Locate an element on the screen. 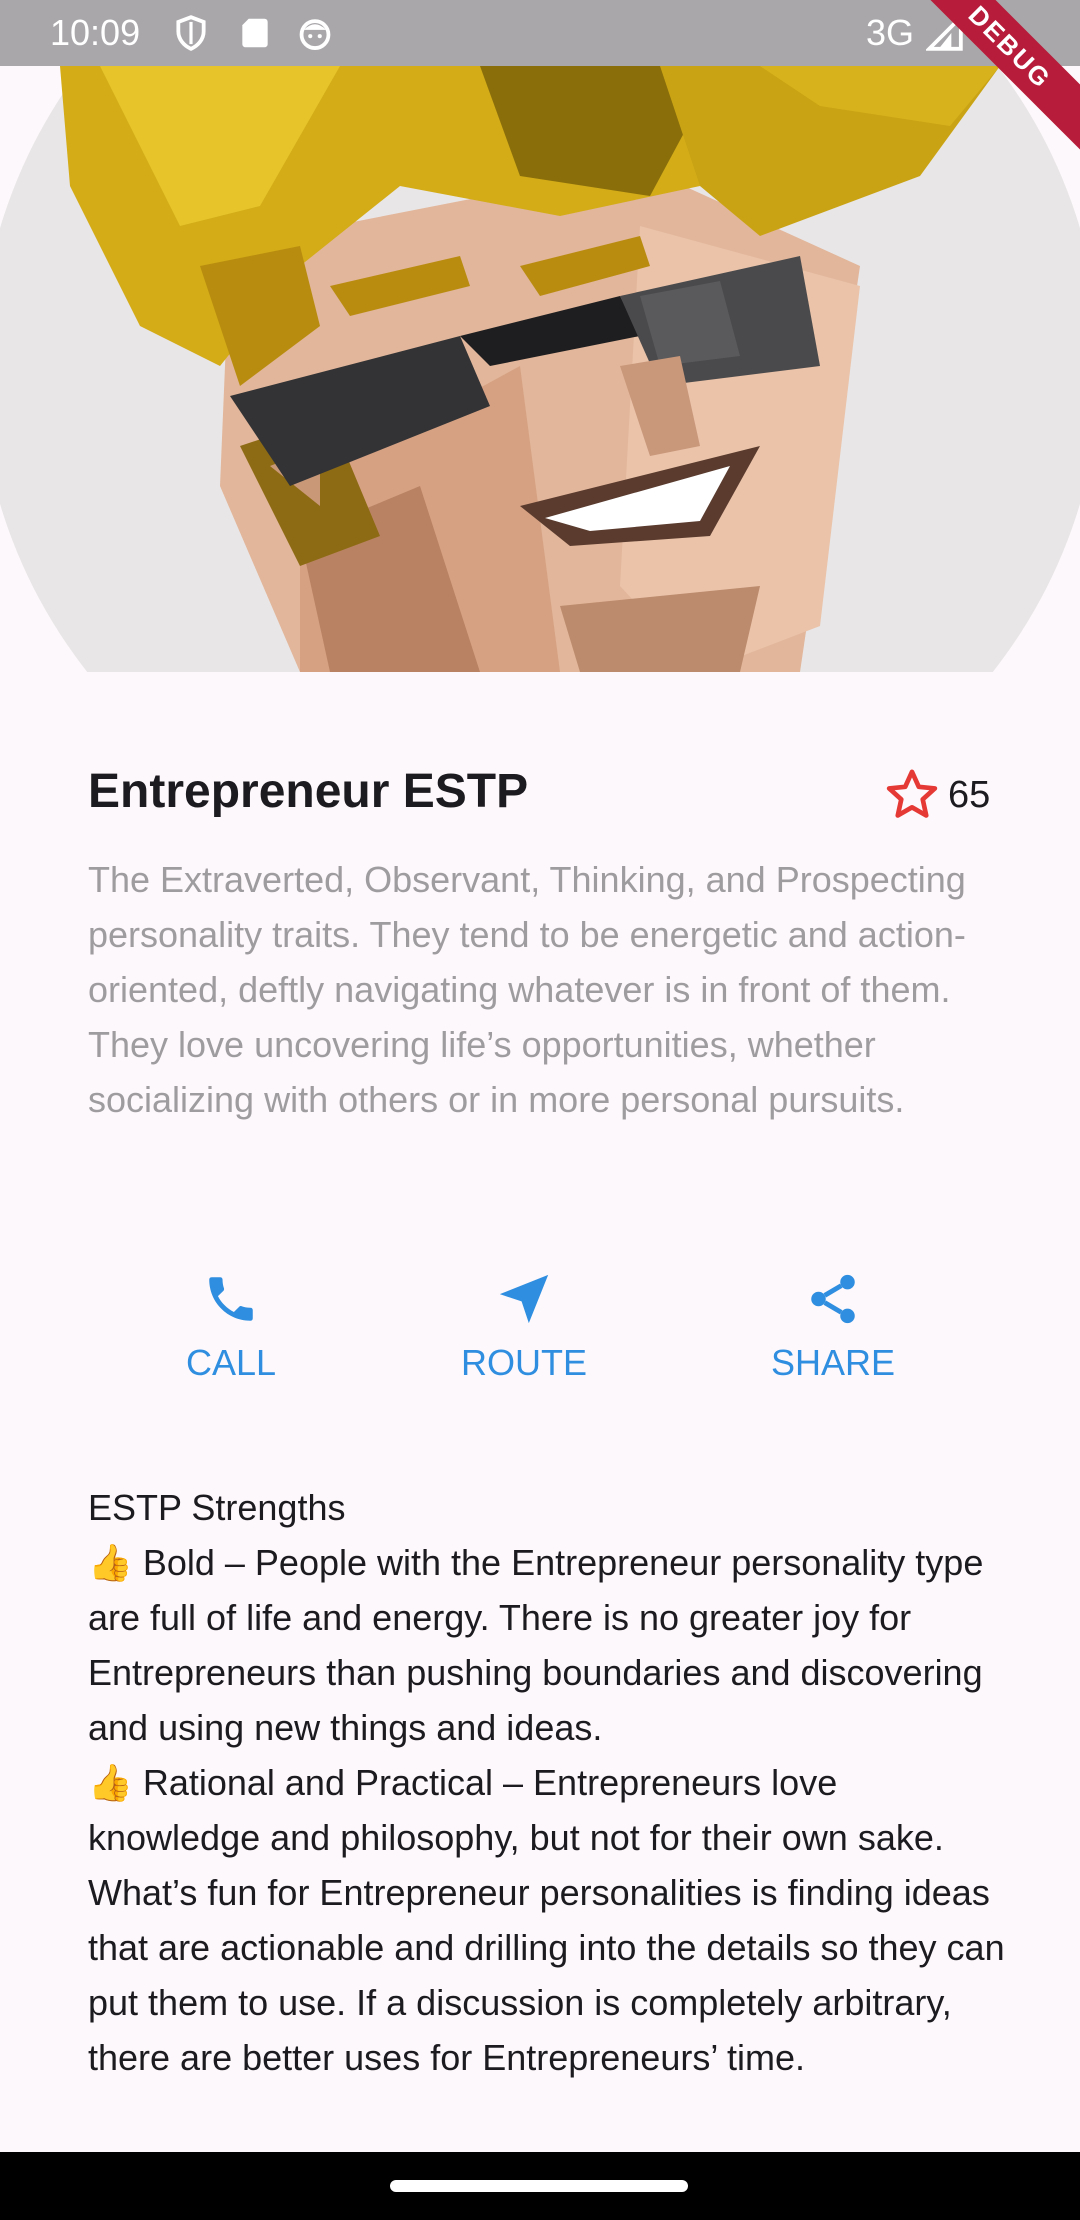 This screenshot has height=2220, width=1080. strengths-heading: ESTP Strengths is located at coordinates (217, 1507).